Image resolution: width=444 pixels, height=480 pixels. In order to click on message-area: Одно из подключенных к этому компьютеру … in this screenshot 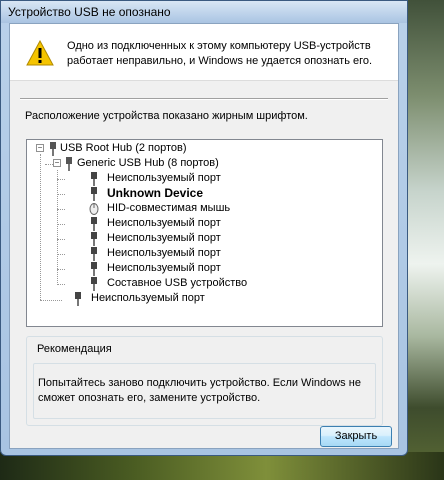, I will do `click(204, 52)`.